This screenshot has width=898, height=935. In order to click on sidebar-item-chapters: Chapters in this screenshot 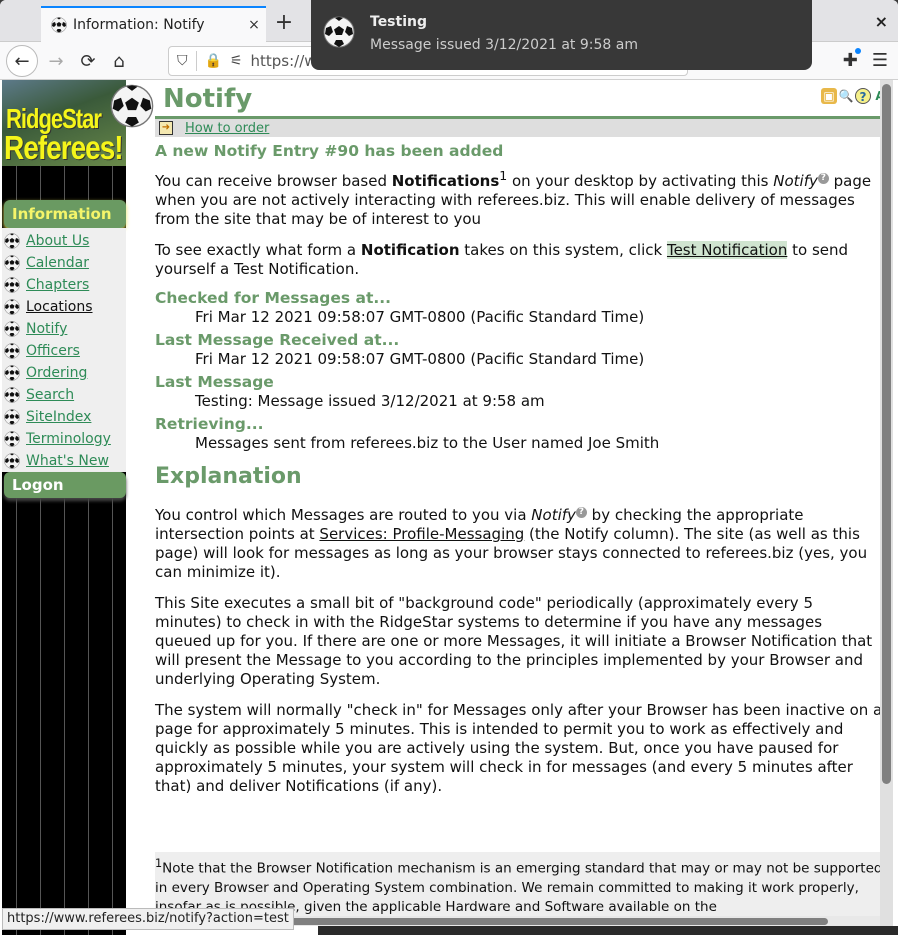, I will do `click(64, 285)`.